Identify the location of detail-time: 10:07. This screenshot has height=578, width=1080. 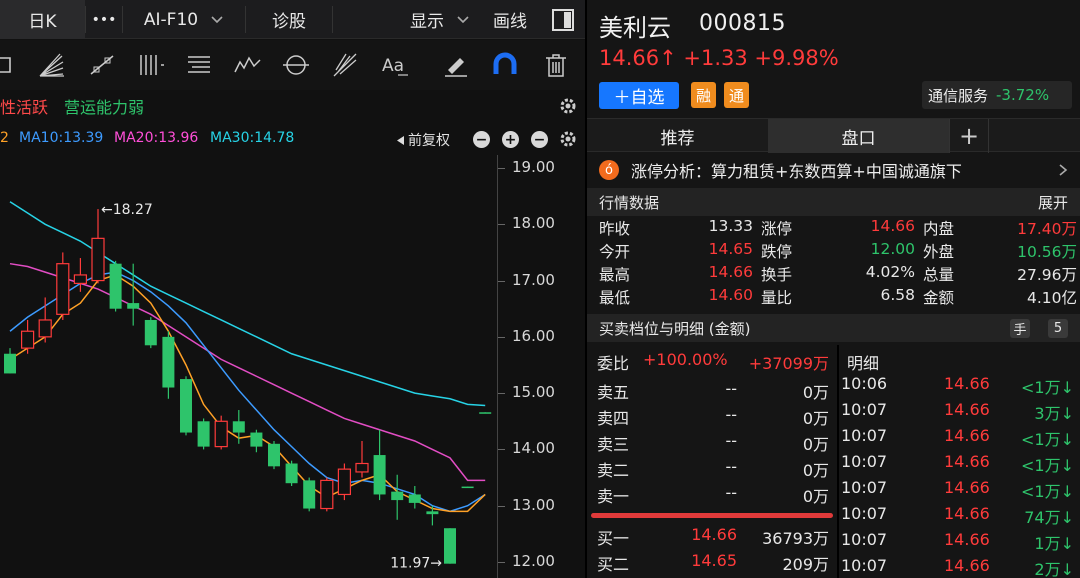
(864, 565).